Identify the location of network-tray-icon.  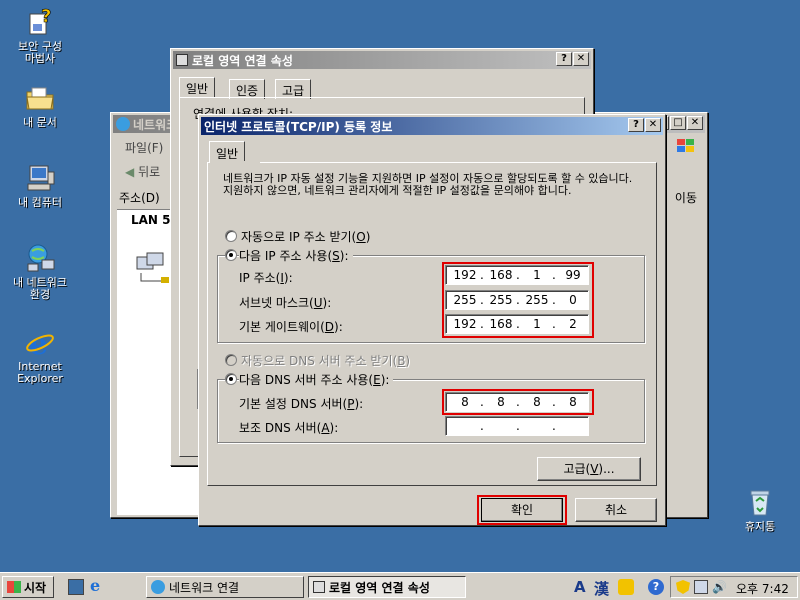
(701, 587).